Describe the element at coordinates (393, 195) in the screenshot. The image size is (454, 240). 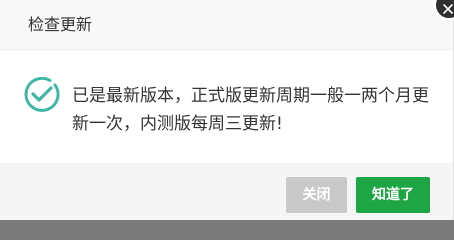
I see `ok-button: 知道了` at that location.